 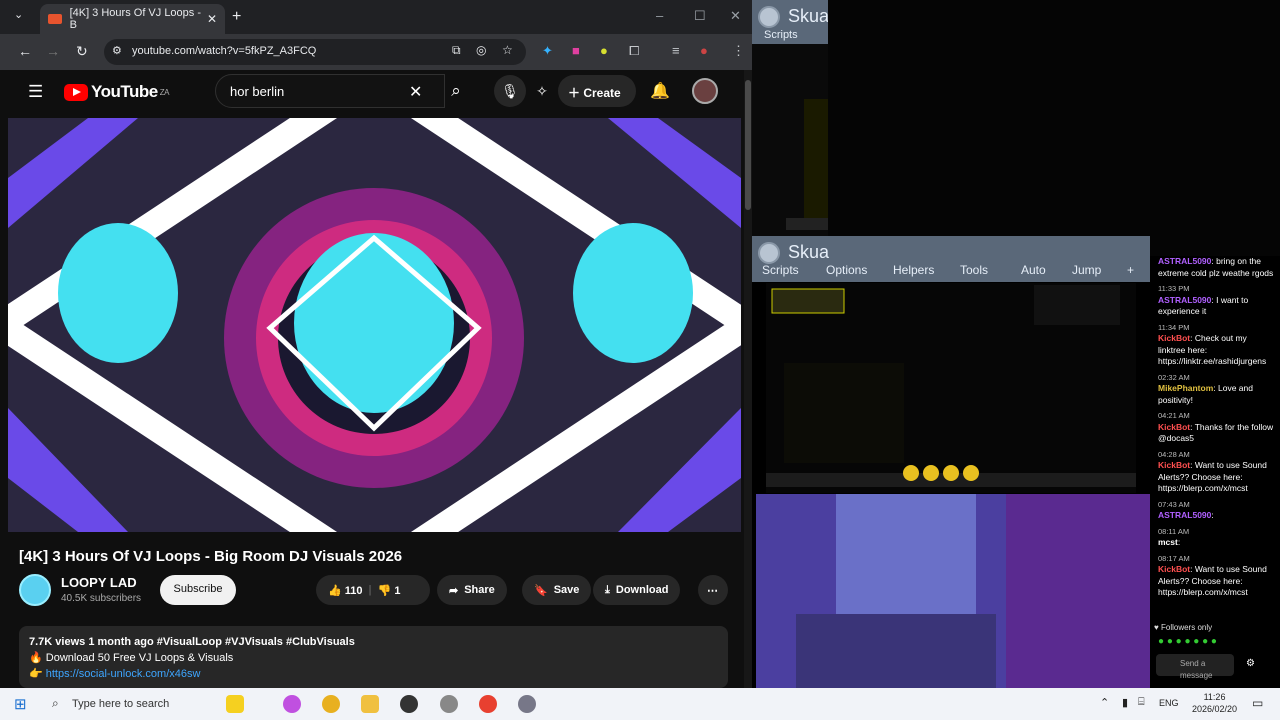 I want to click on microphone-tray-icon: ▮, so click(x=1125, y=702).